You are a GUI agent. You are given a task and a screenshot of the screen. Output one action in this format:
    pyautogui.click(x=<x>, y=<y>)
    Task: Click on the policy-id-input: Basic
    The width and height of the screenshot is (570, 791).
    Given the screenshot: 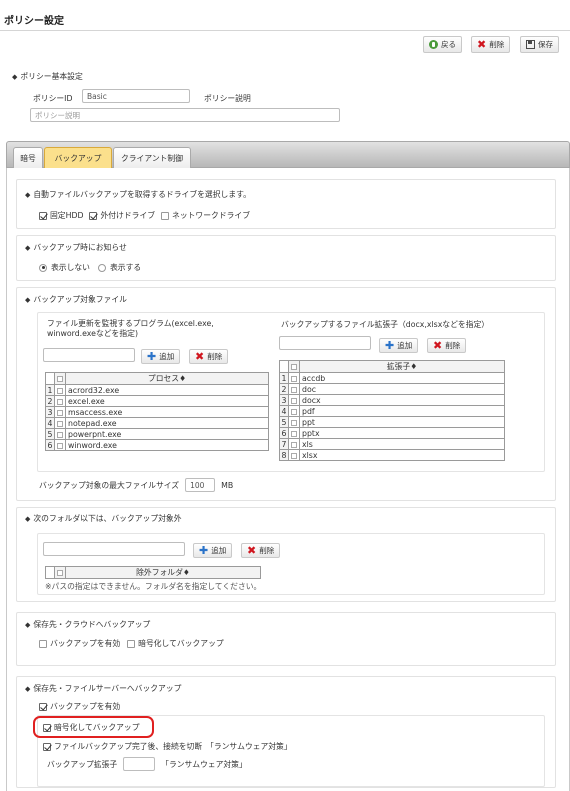 What is the action you would take?
    pyautogui.click(x=136, y=96)
    